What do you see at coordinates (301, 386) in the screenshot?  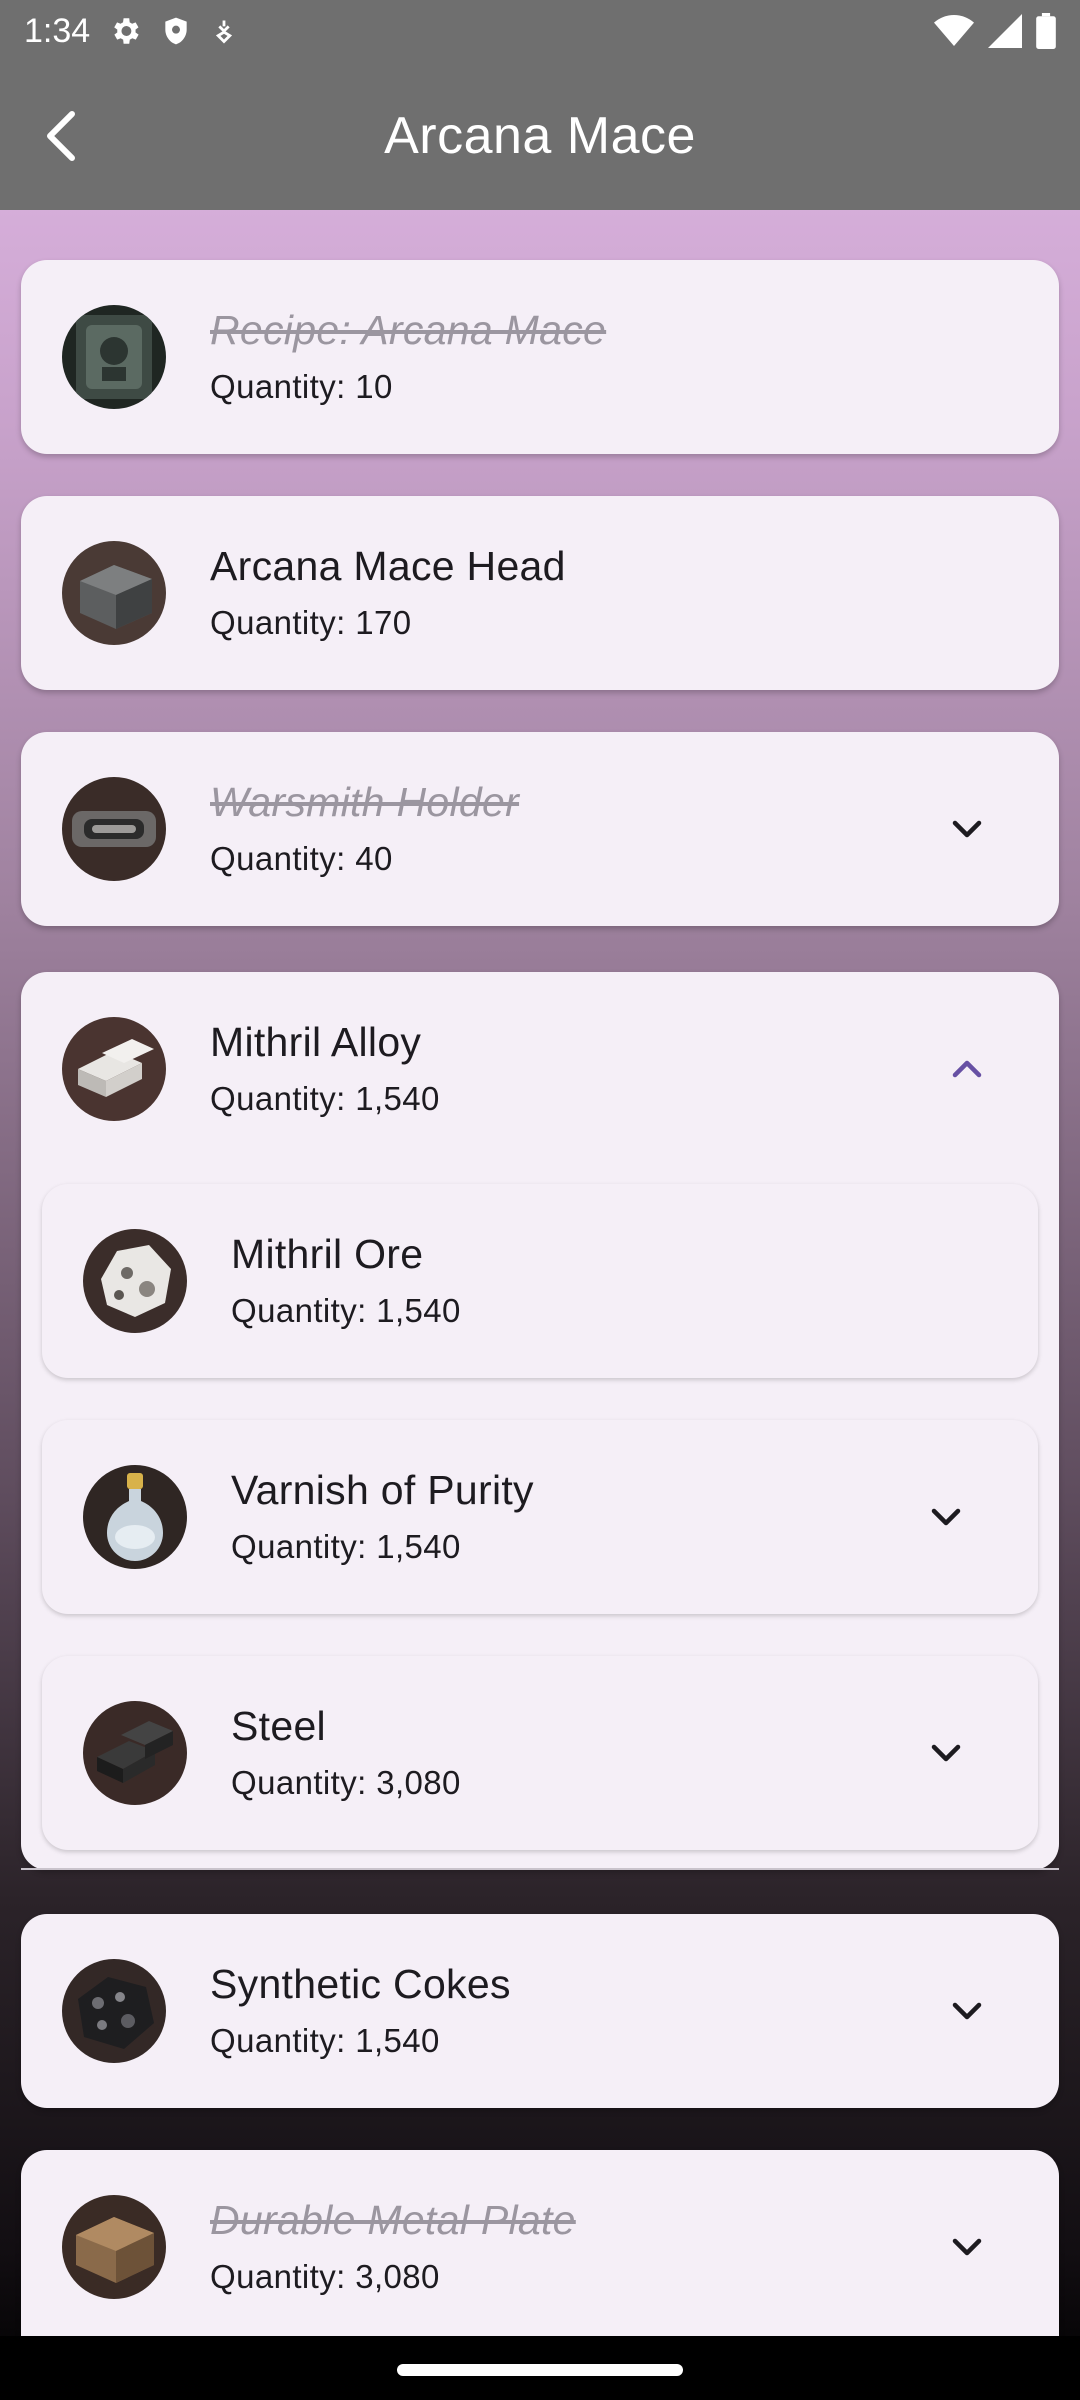 I see `item-quantity: Quantity: 10` at bounding box center [301, 386].